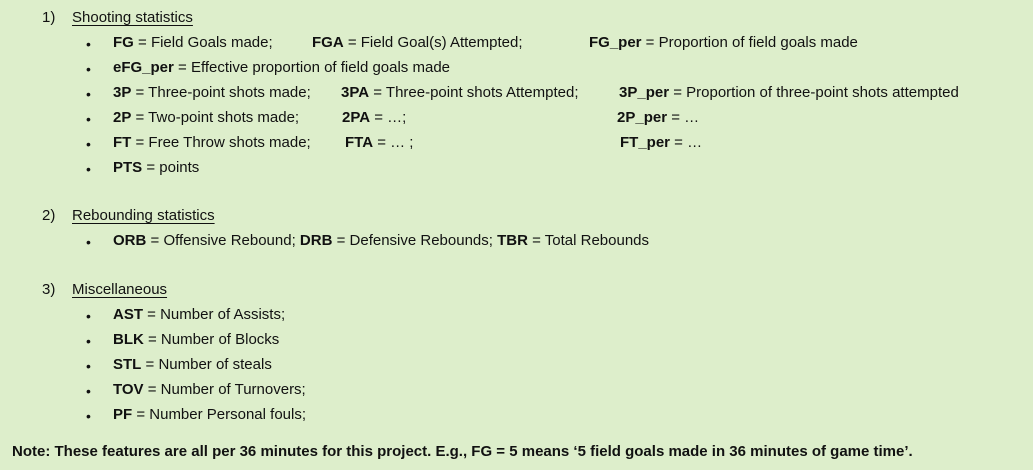 This screenshot has width=1033, height=470. What do you see at coordinates (122, 117) in the screenshot?
I see `term-abbr: 2P` at bounding box center [122, 117].